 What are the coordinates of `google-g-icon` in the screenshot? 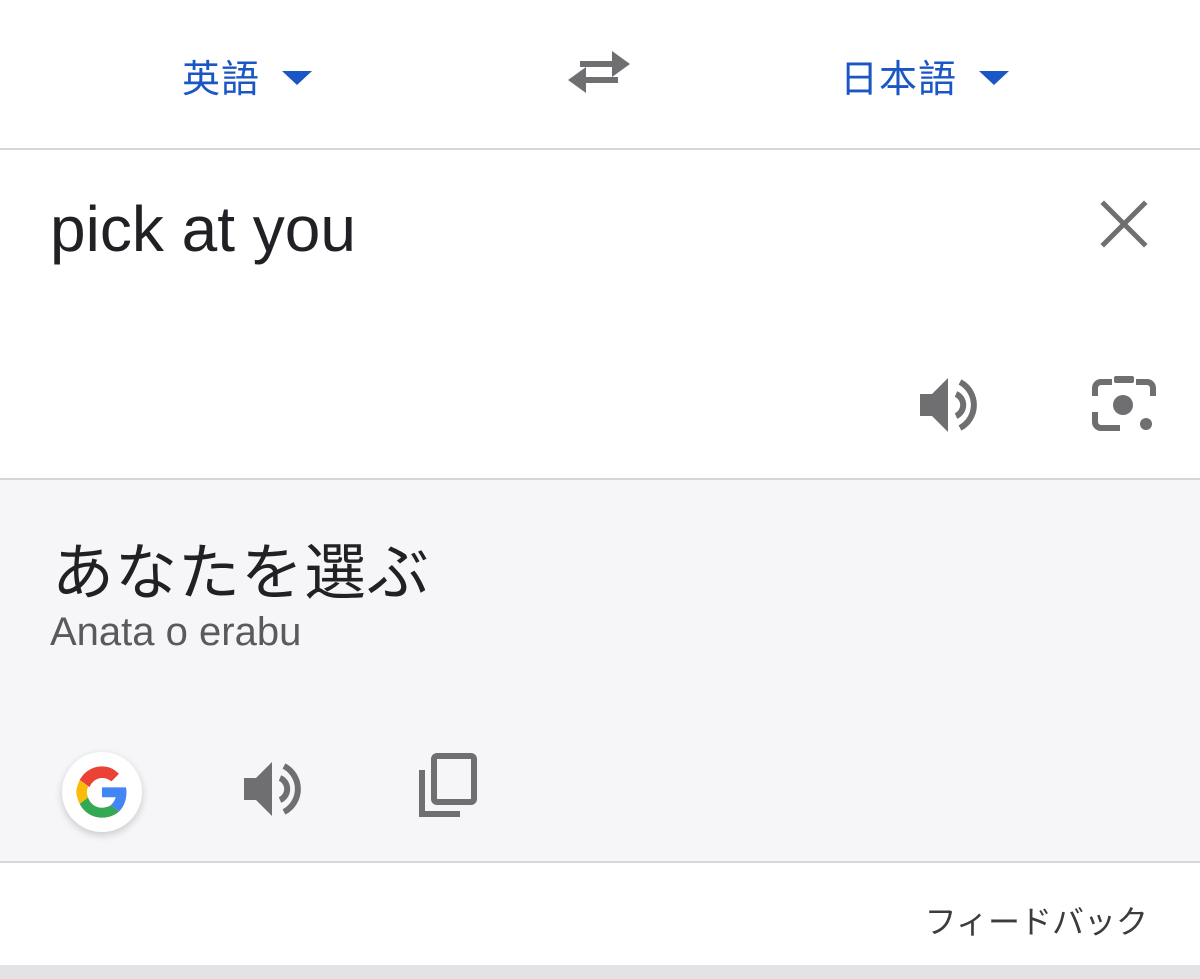 It's located at (101, 792).